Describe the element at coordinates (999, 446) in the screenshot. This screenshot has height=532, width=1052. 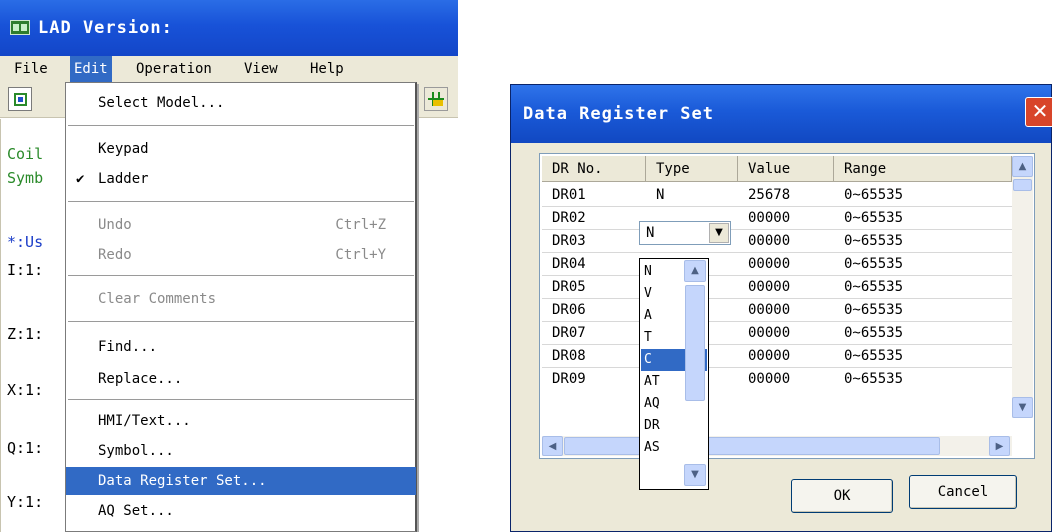
I see `scroll-right-icon: ▶` at that location.